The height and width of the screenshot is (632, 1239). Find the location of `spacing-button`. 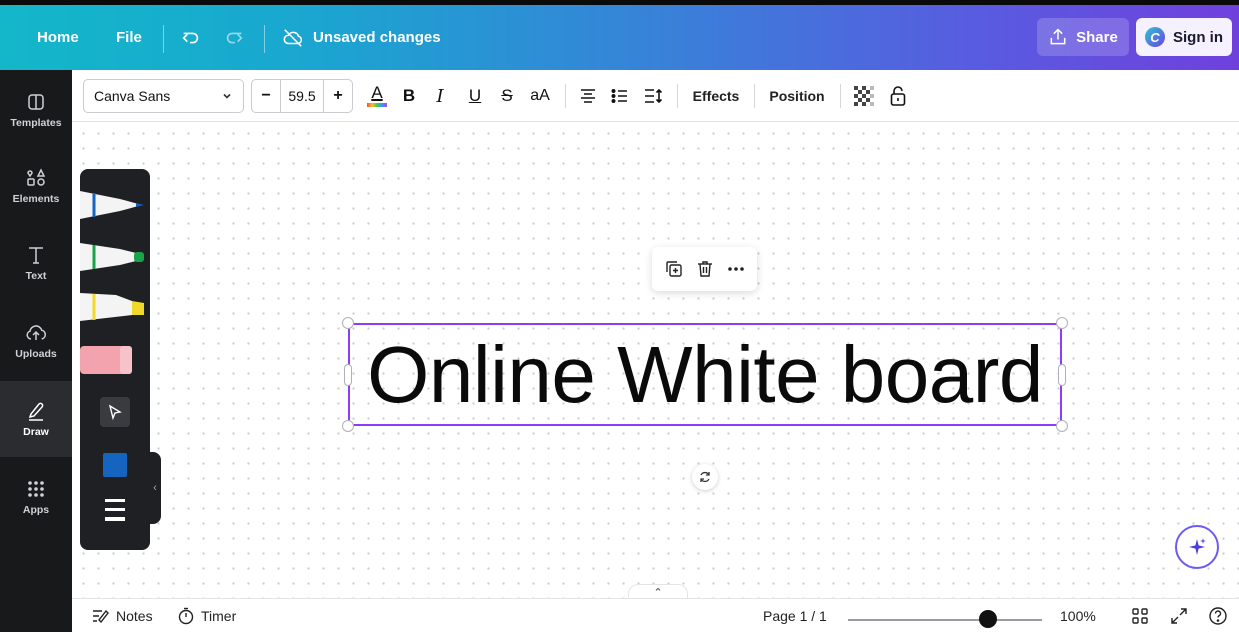

spacing-button is located at coordinates (653, 96).